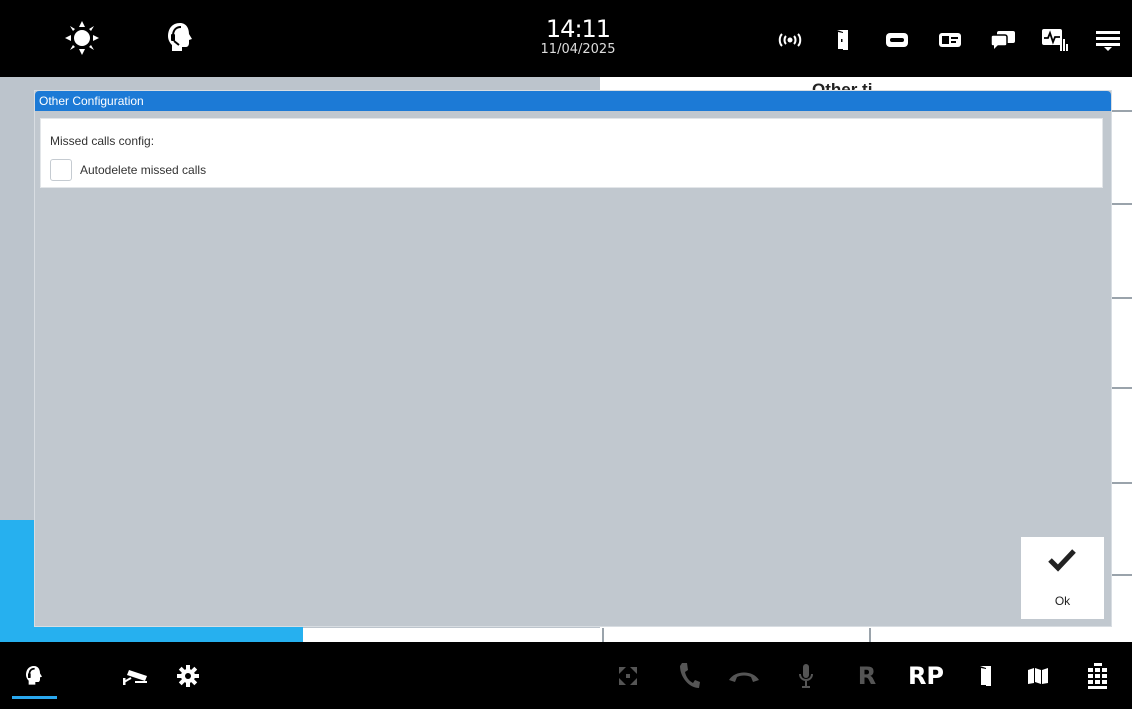 The image size is (1132, 709). Describe the element at coordinates (926, 676) in the screenshot. I see `rp-button: RP` at that location.